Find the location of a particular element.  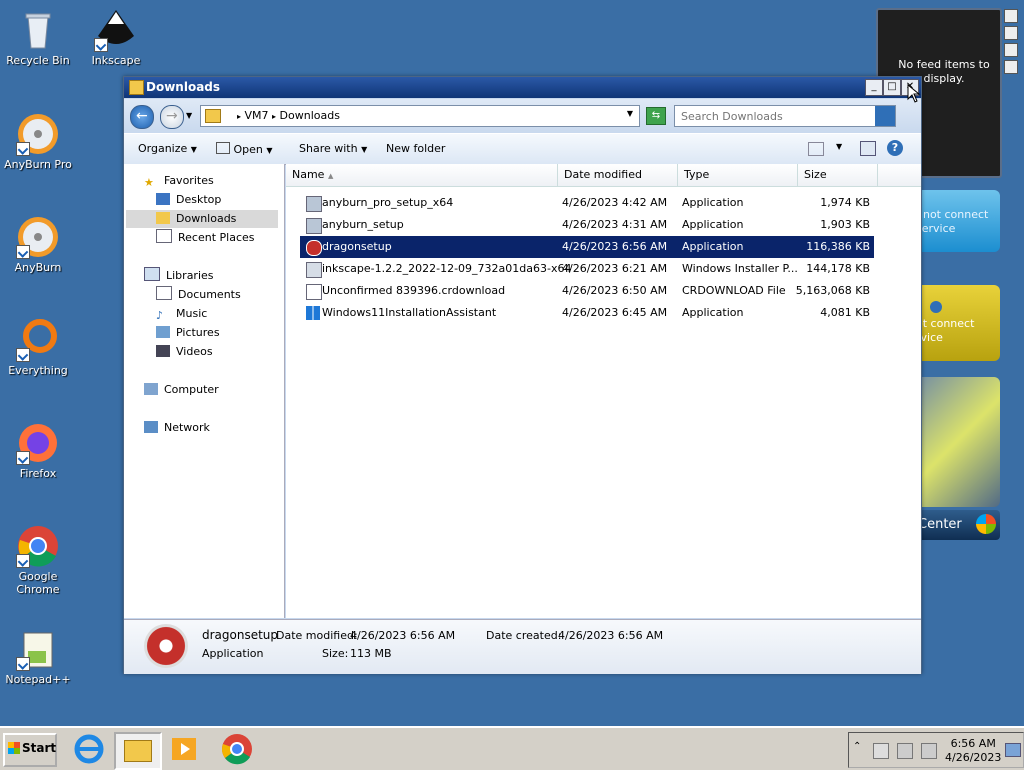

open-button: Open ▼ is located at coordinates (244, 149).